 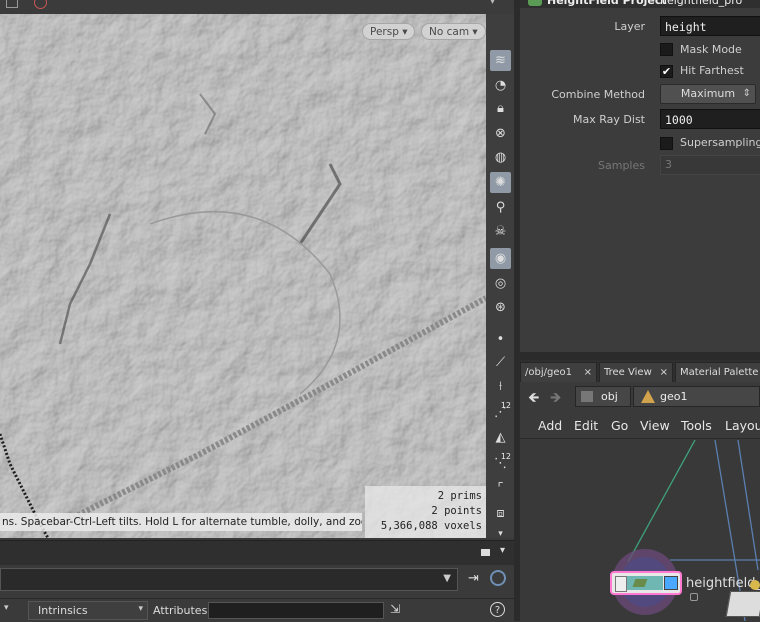 I want to click on badge-12: 12, so click(x=505, y=405).